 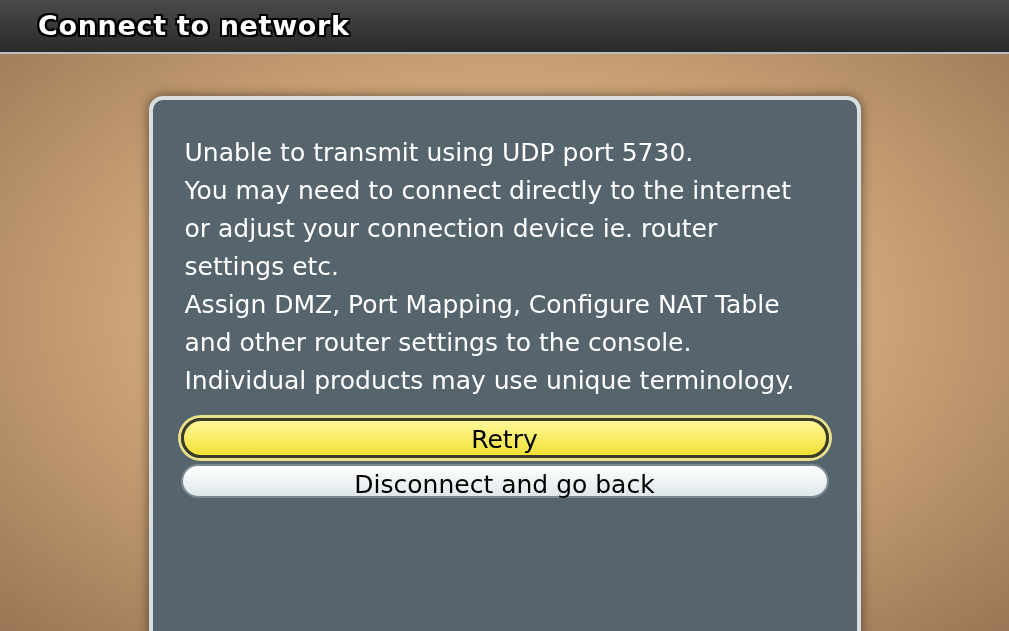 I want to click on message-text: You may need to connect directly to the internet or adjust your connection device ie. router settings etc., so click(x=488, y=229).